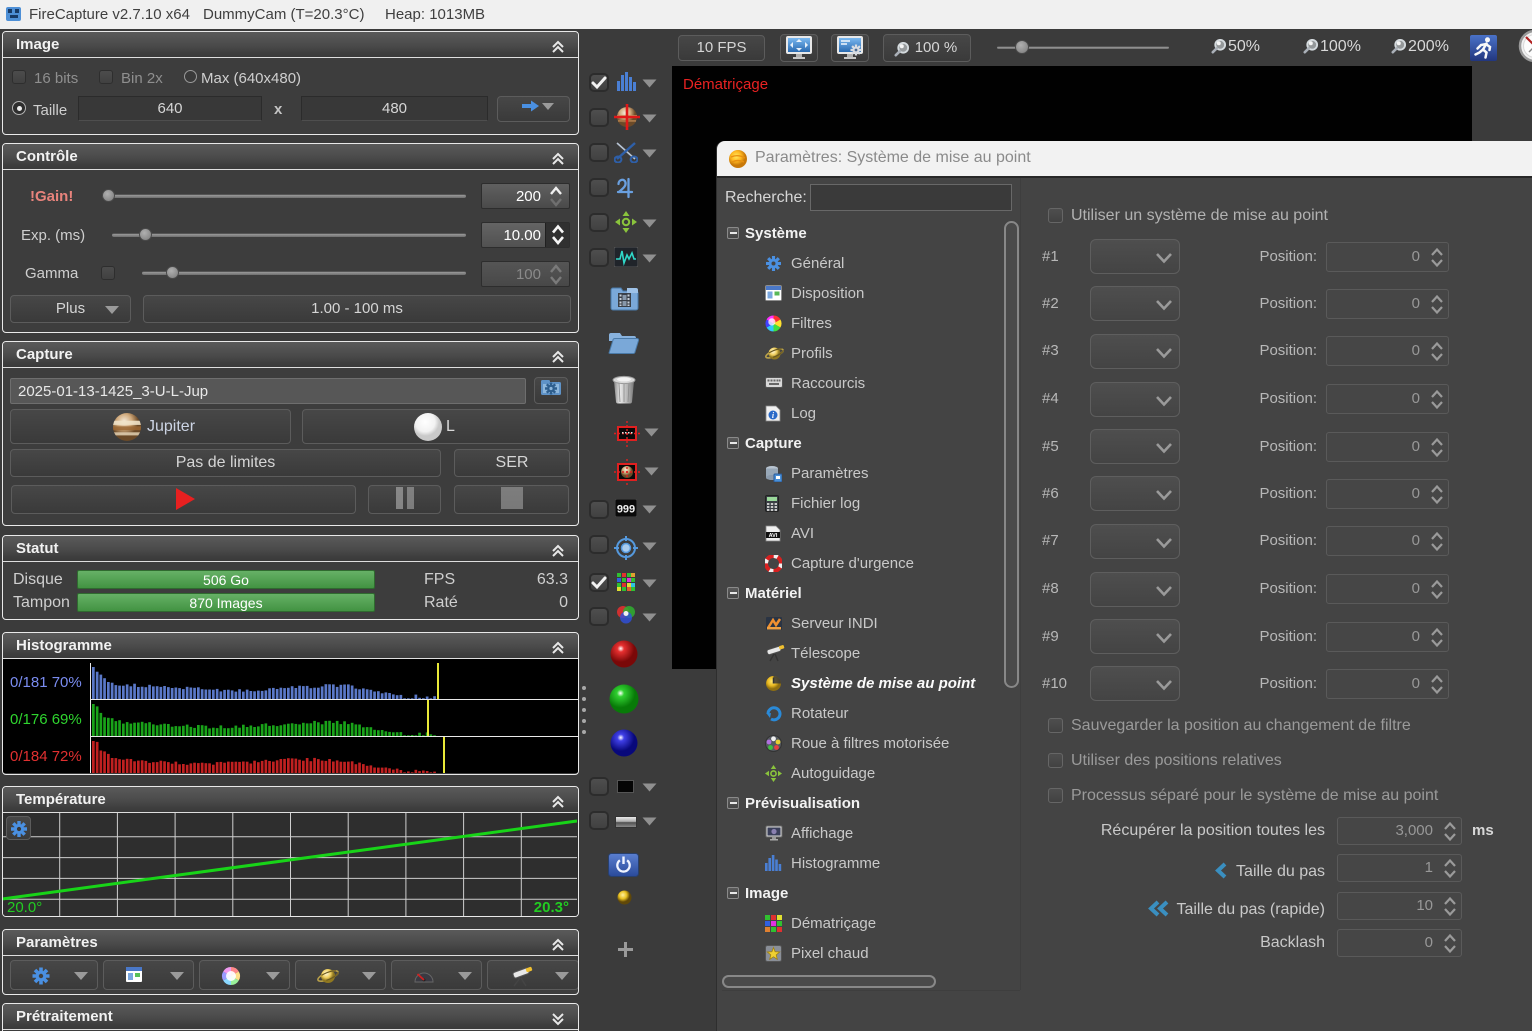  What do you see at coordinates (773, 536) in the screenshot?
I see `svg-text: AVI` at bounding box center [773, 536].